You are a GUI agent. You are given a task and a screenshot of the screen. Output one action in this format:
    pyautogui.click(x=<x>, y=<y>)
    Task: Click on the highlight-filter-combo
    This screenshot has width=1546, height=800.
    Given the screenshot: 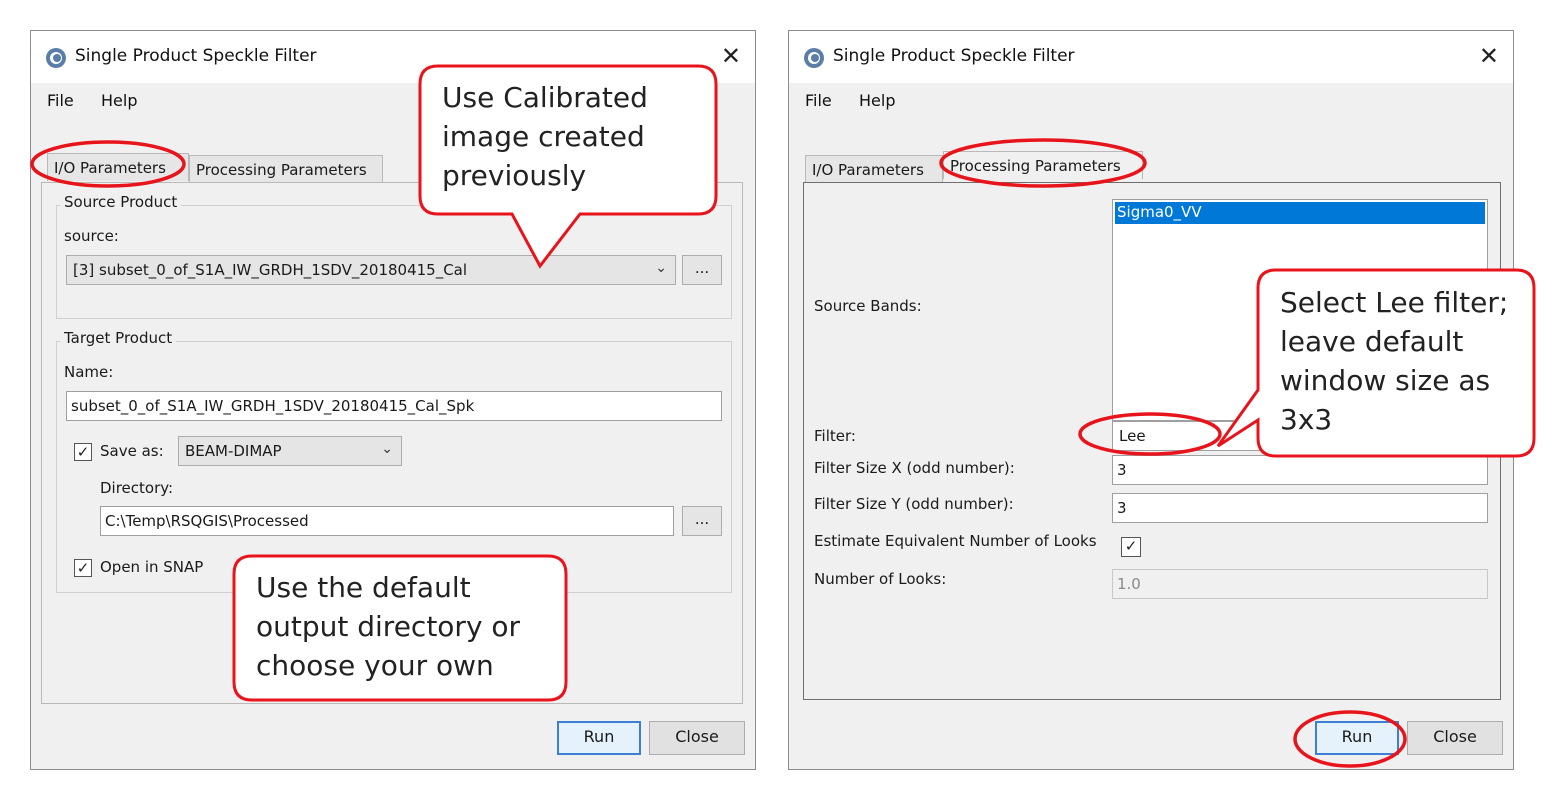 What is the action you would take?
    pyautogui.click(x=1150, y=434)
    